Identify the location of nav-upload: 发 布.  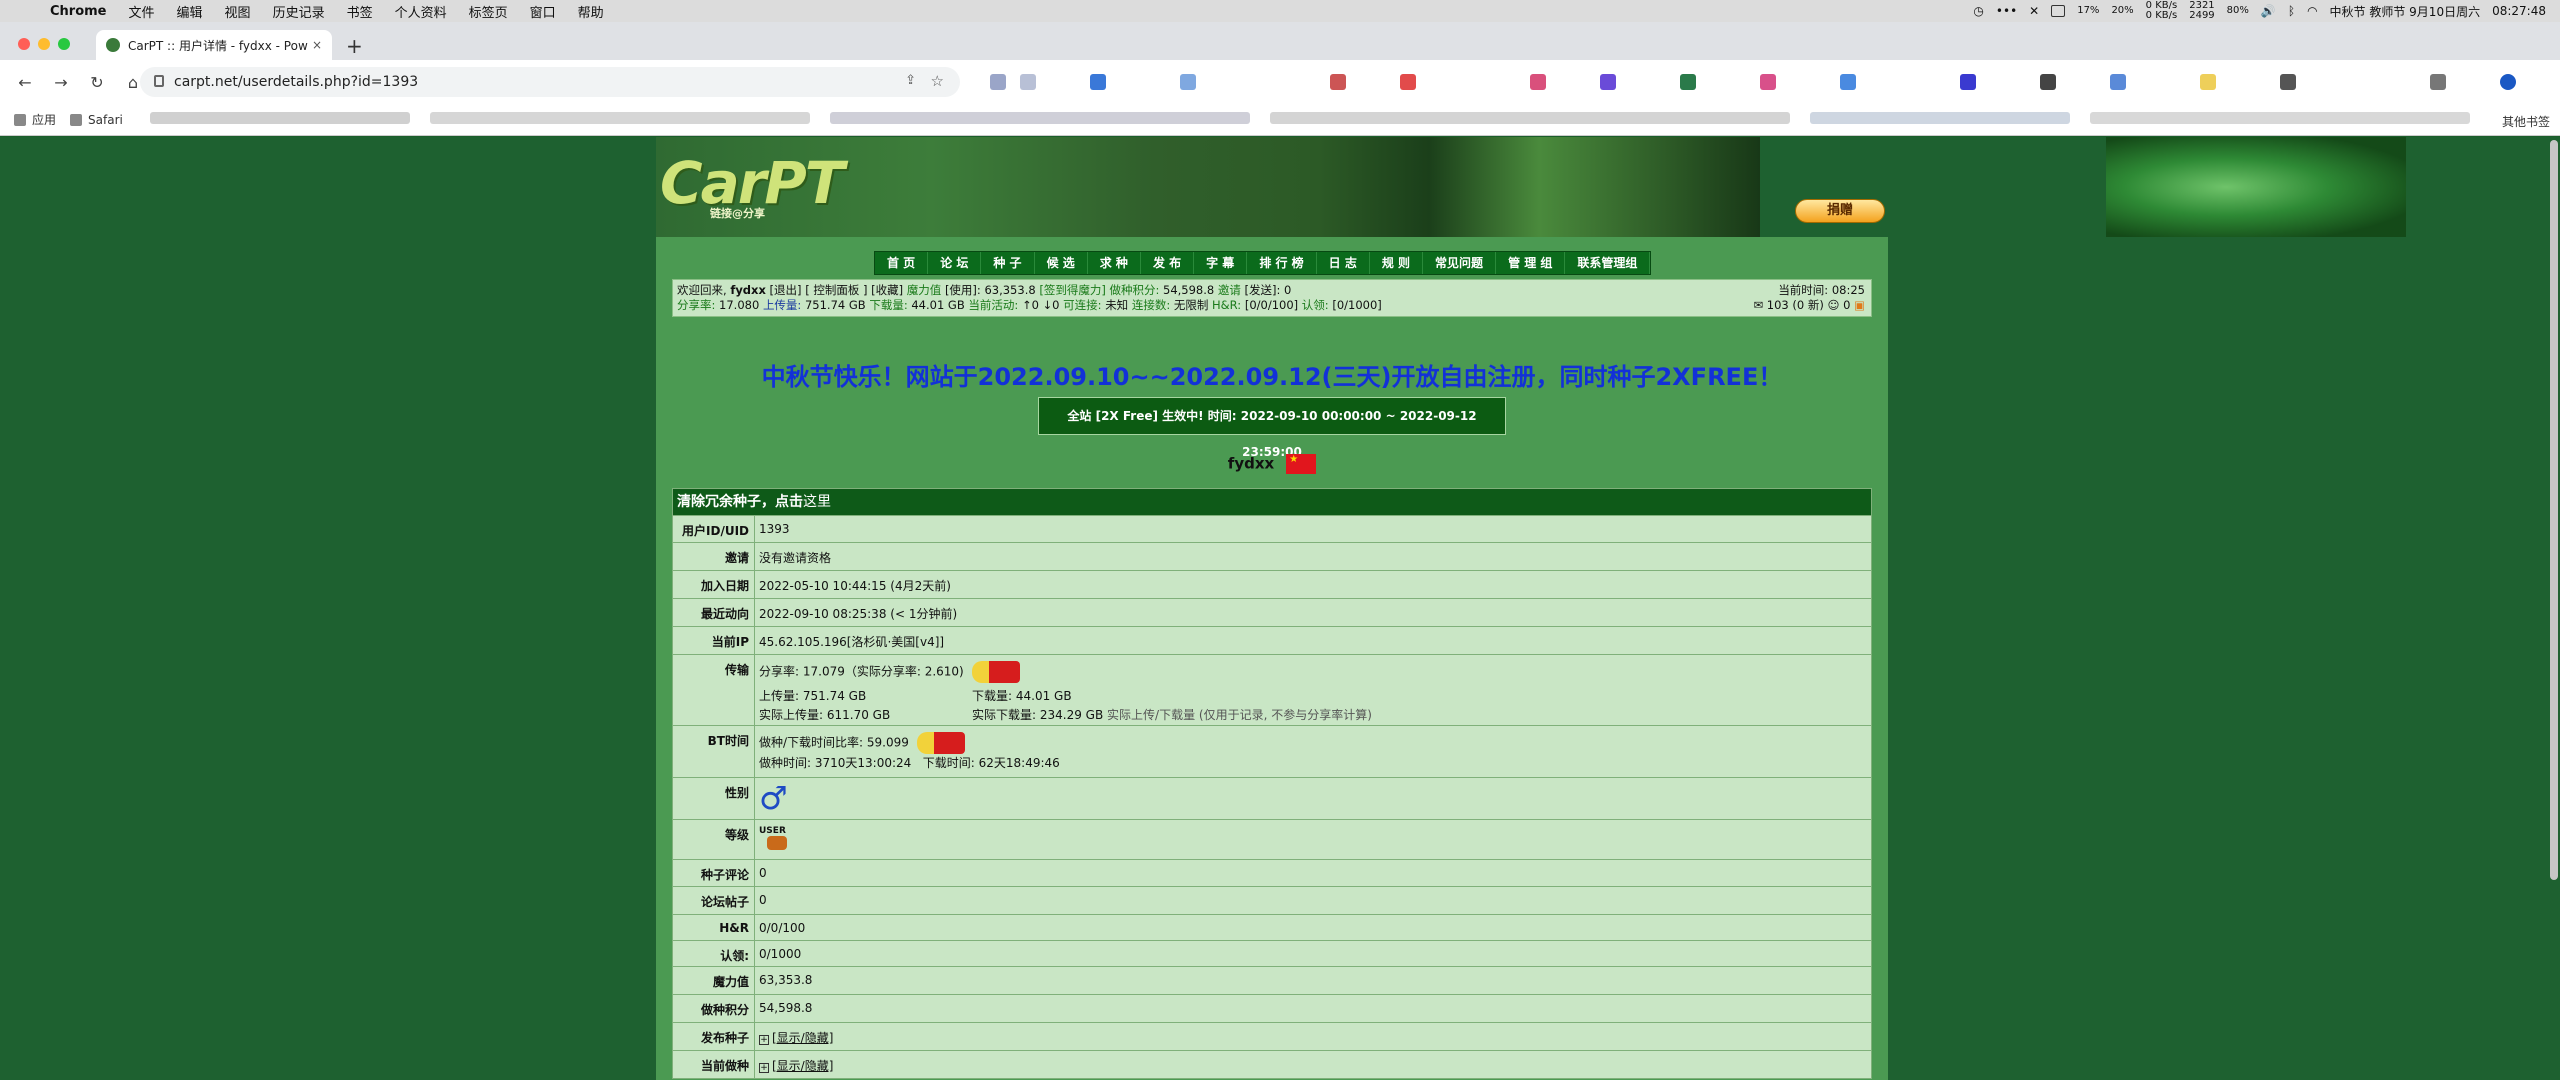
(1168, 263).